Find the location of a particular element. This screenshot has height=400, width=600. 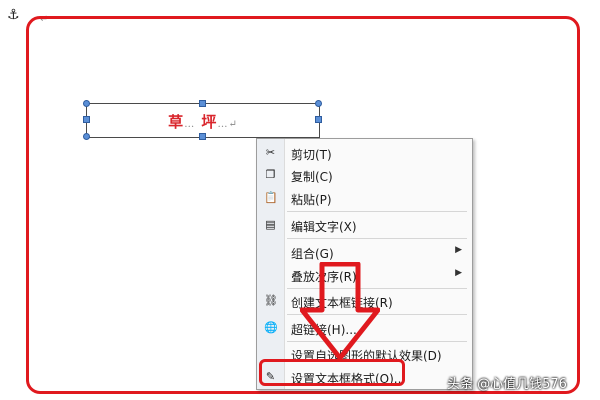

globe-link-icon: 🌐 is located at coordinates (271, 327).